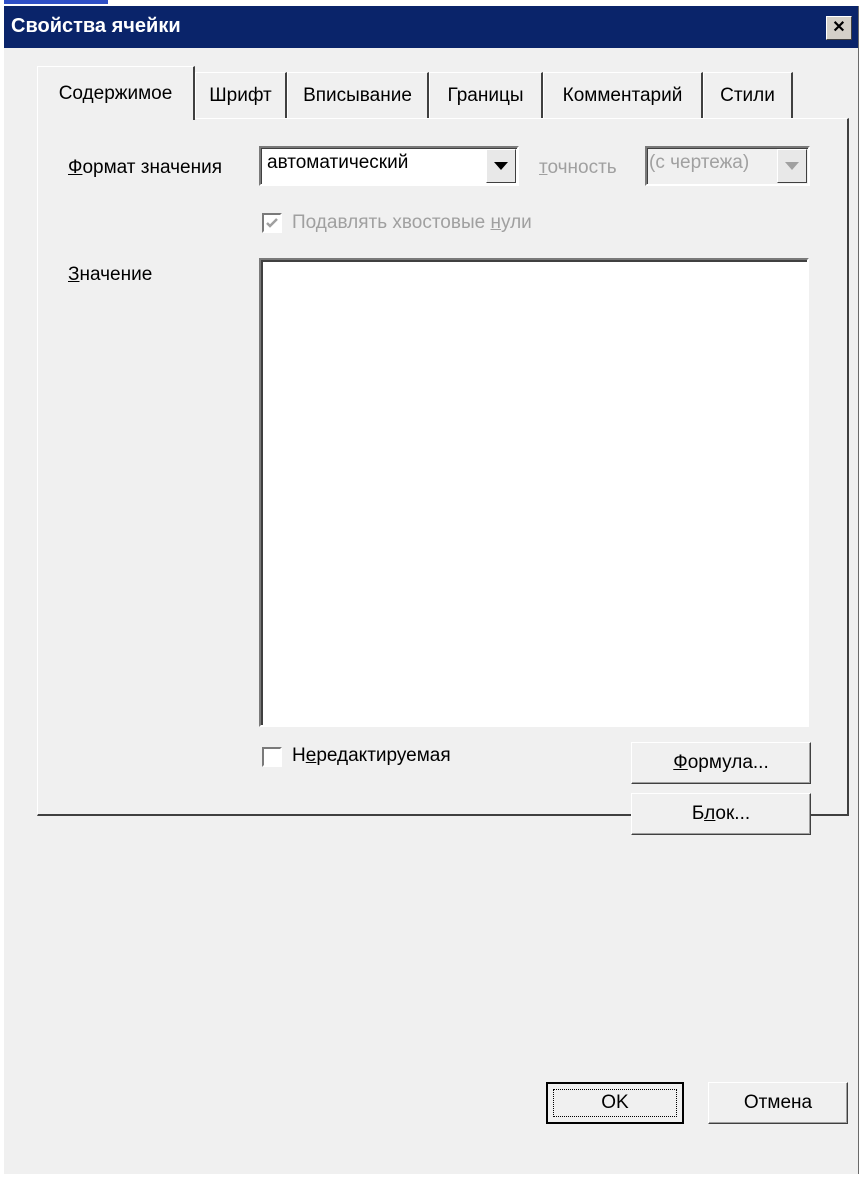 This screenshot has height=1180, width=865. I want to click on close-button: ✕, so click(839, 28).